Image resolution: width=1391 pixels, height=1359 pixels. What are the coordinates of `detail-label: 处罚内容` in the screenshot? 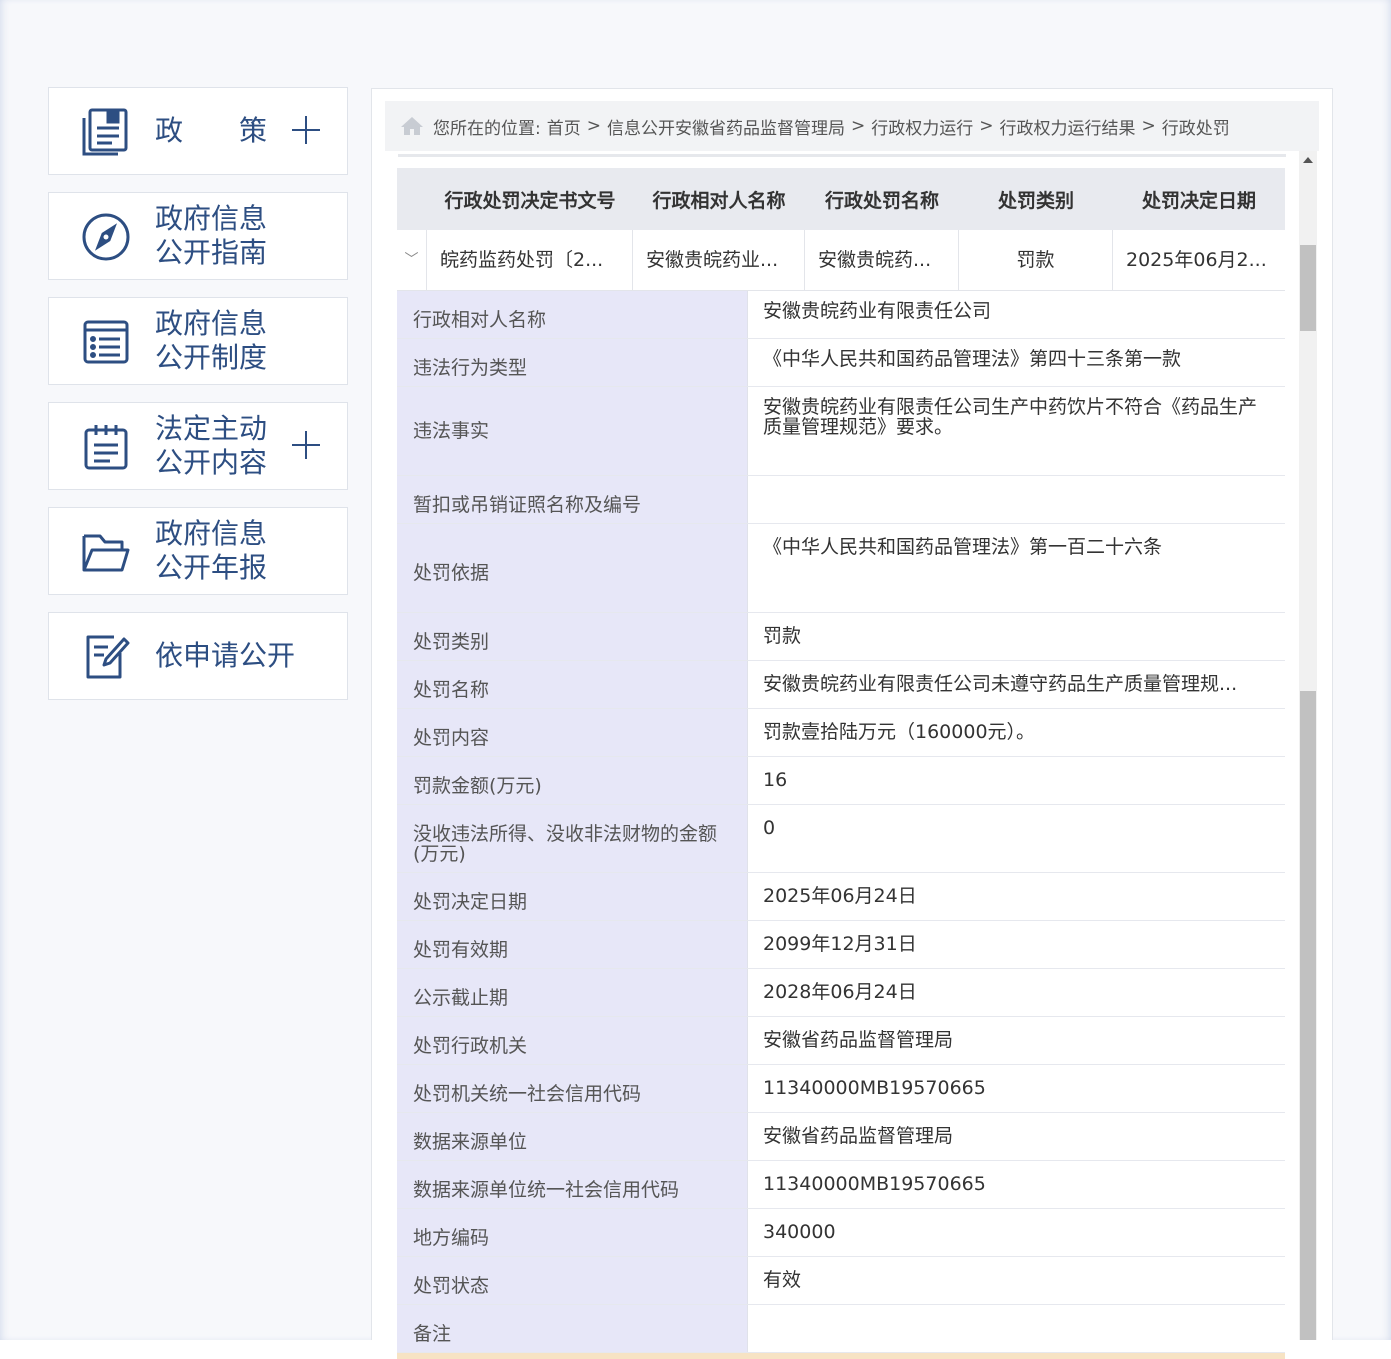 It's located at (572, 732).